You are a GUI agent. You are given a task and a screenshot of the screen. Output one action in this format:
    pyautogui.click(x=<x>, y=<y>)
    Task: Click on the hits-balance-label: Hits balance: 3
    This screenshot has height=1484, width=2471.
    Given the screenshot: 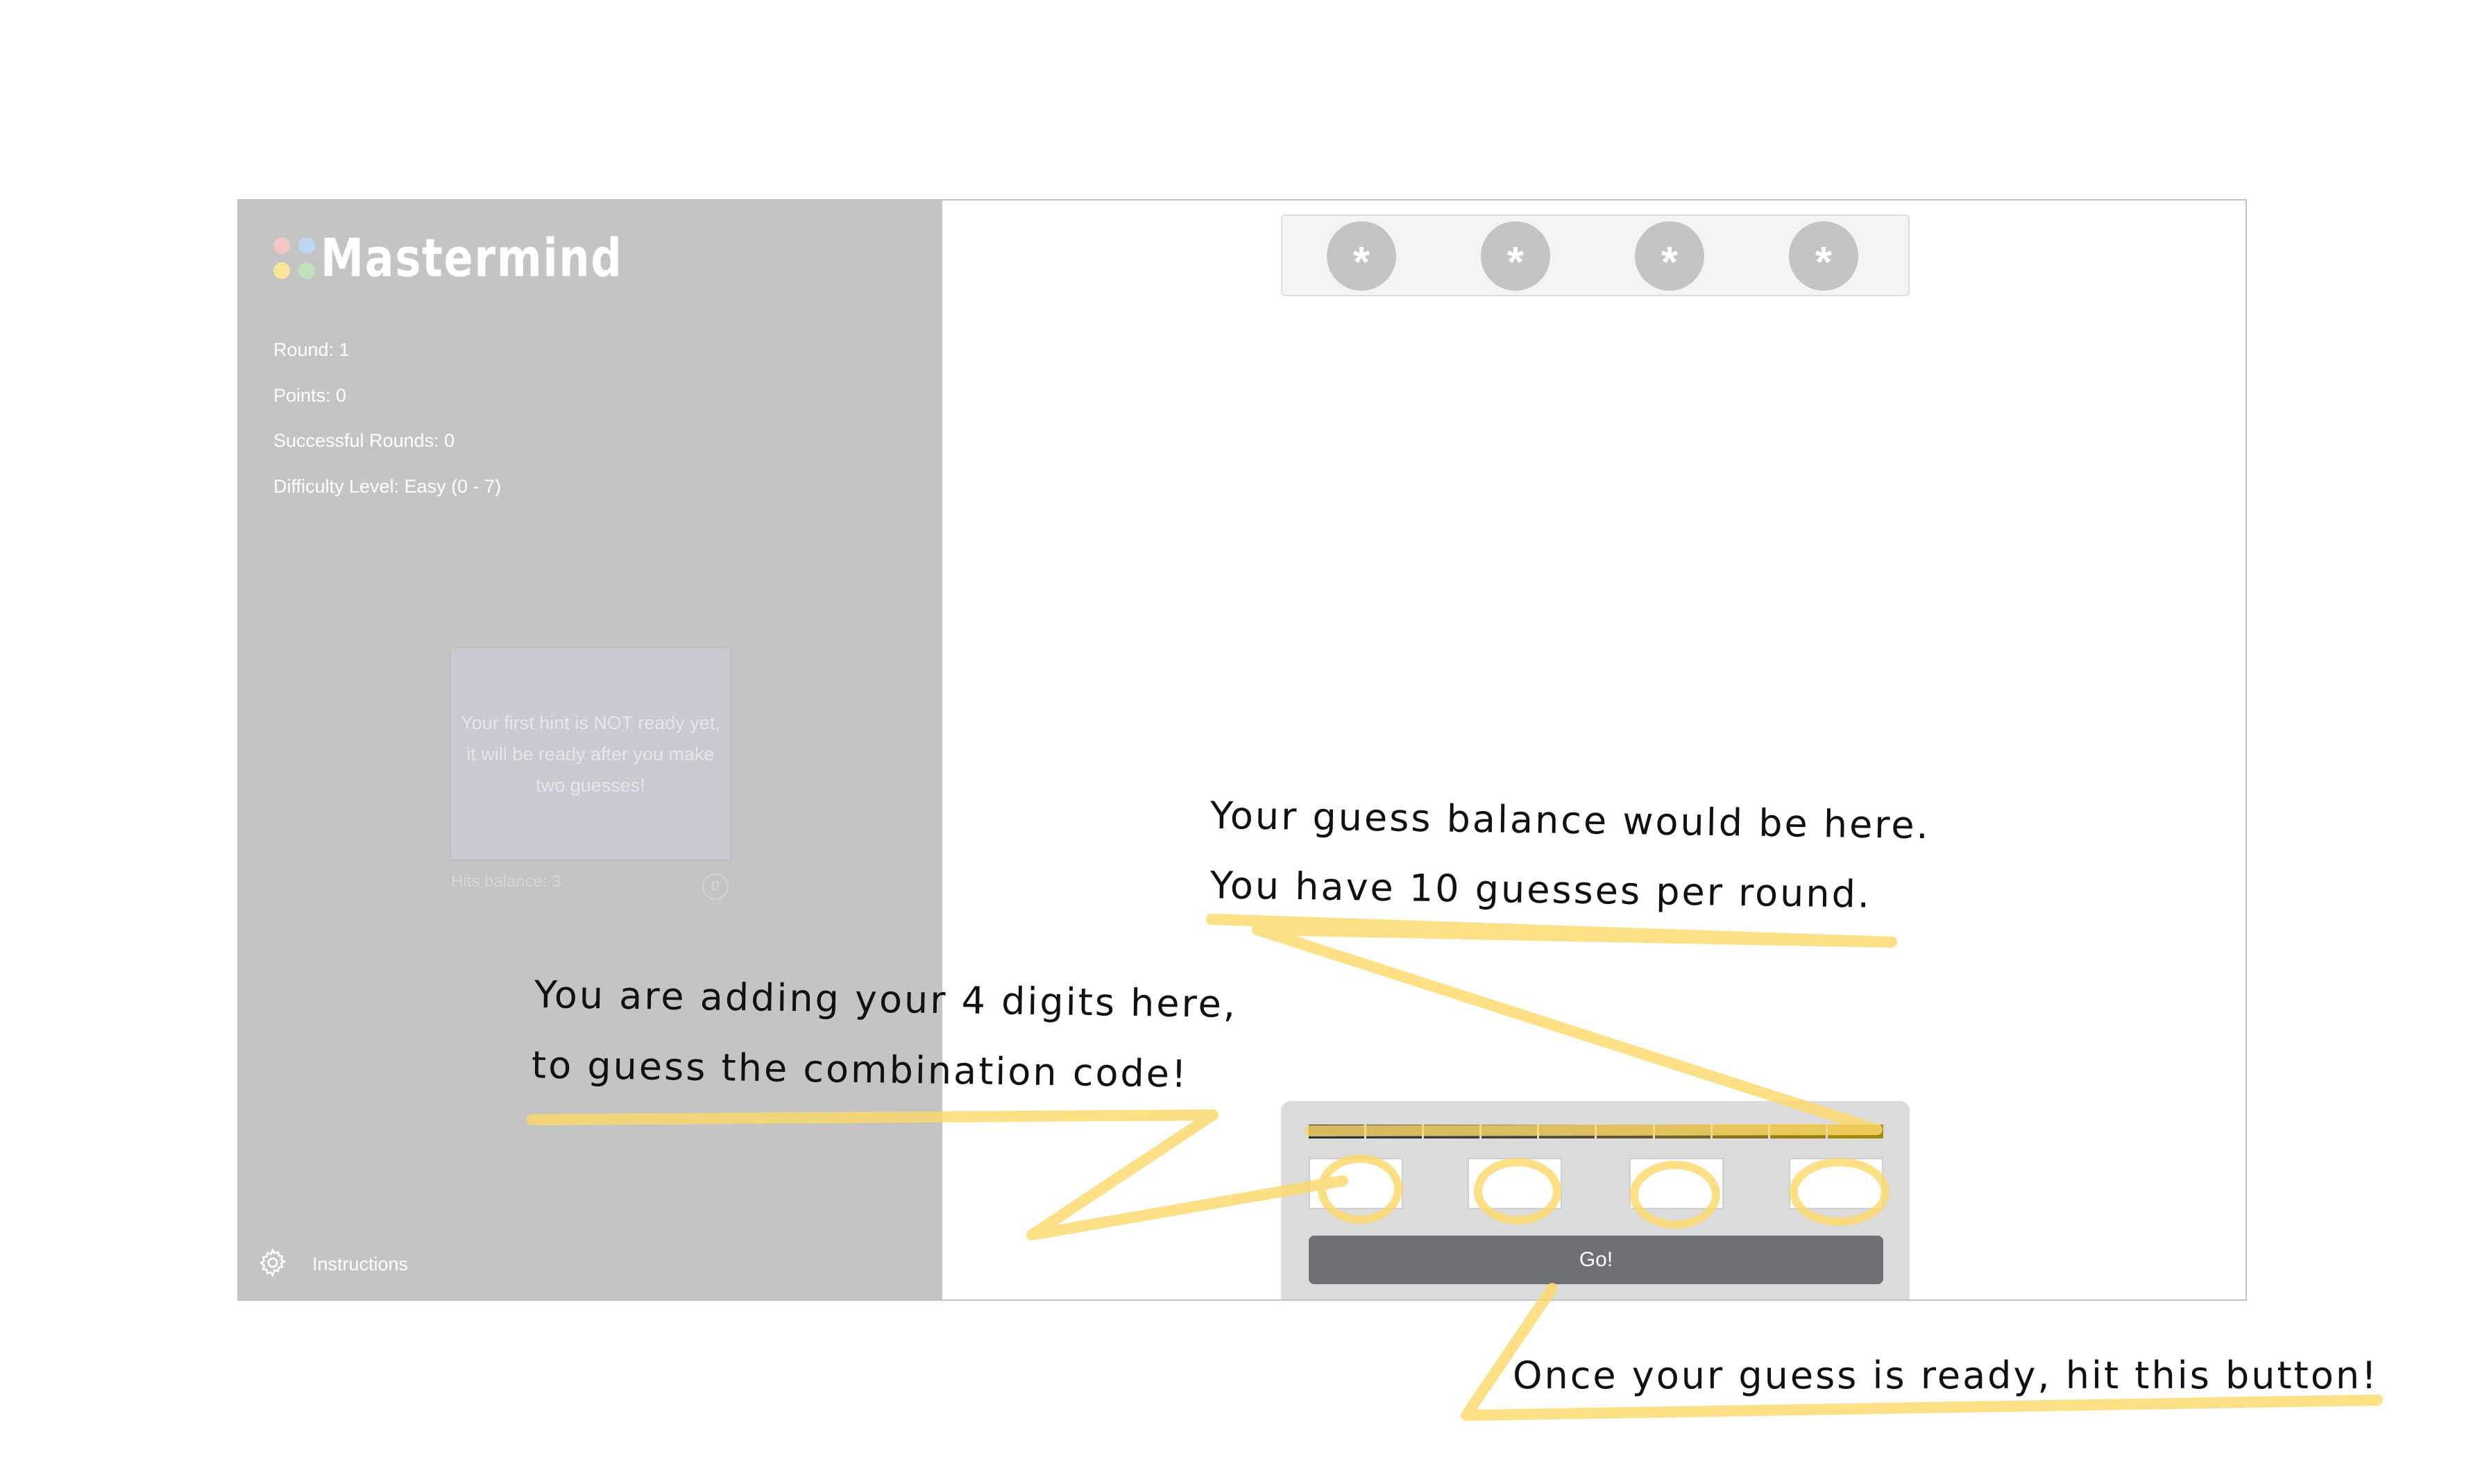 What is the action you would take?
    pyautogui.click(x=506, y=881)
    